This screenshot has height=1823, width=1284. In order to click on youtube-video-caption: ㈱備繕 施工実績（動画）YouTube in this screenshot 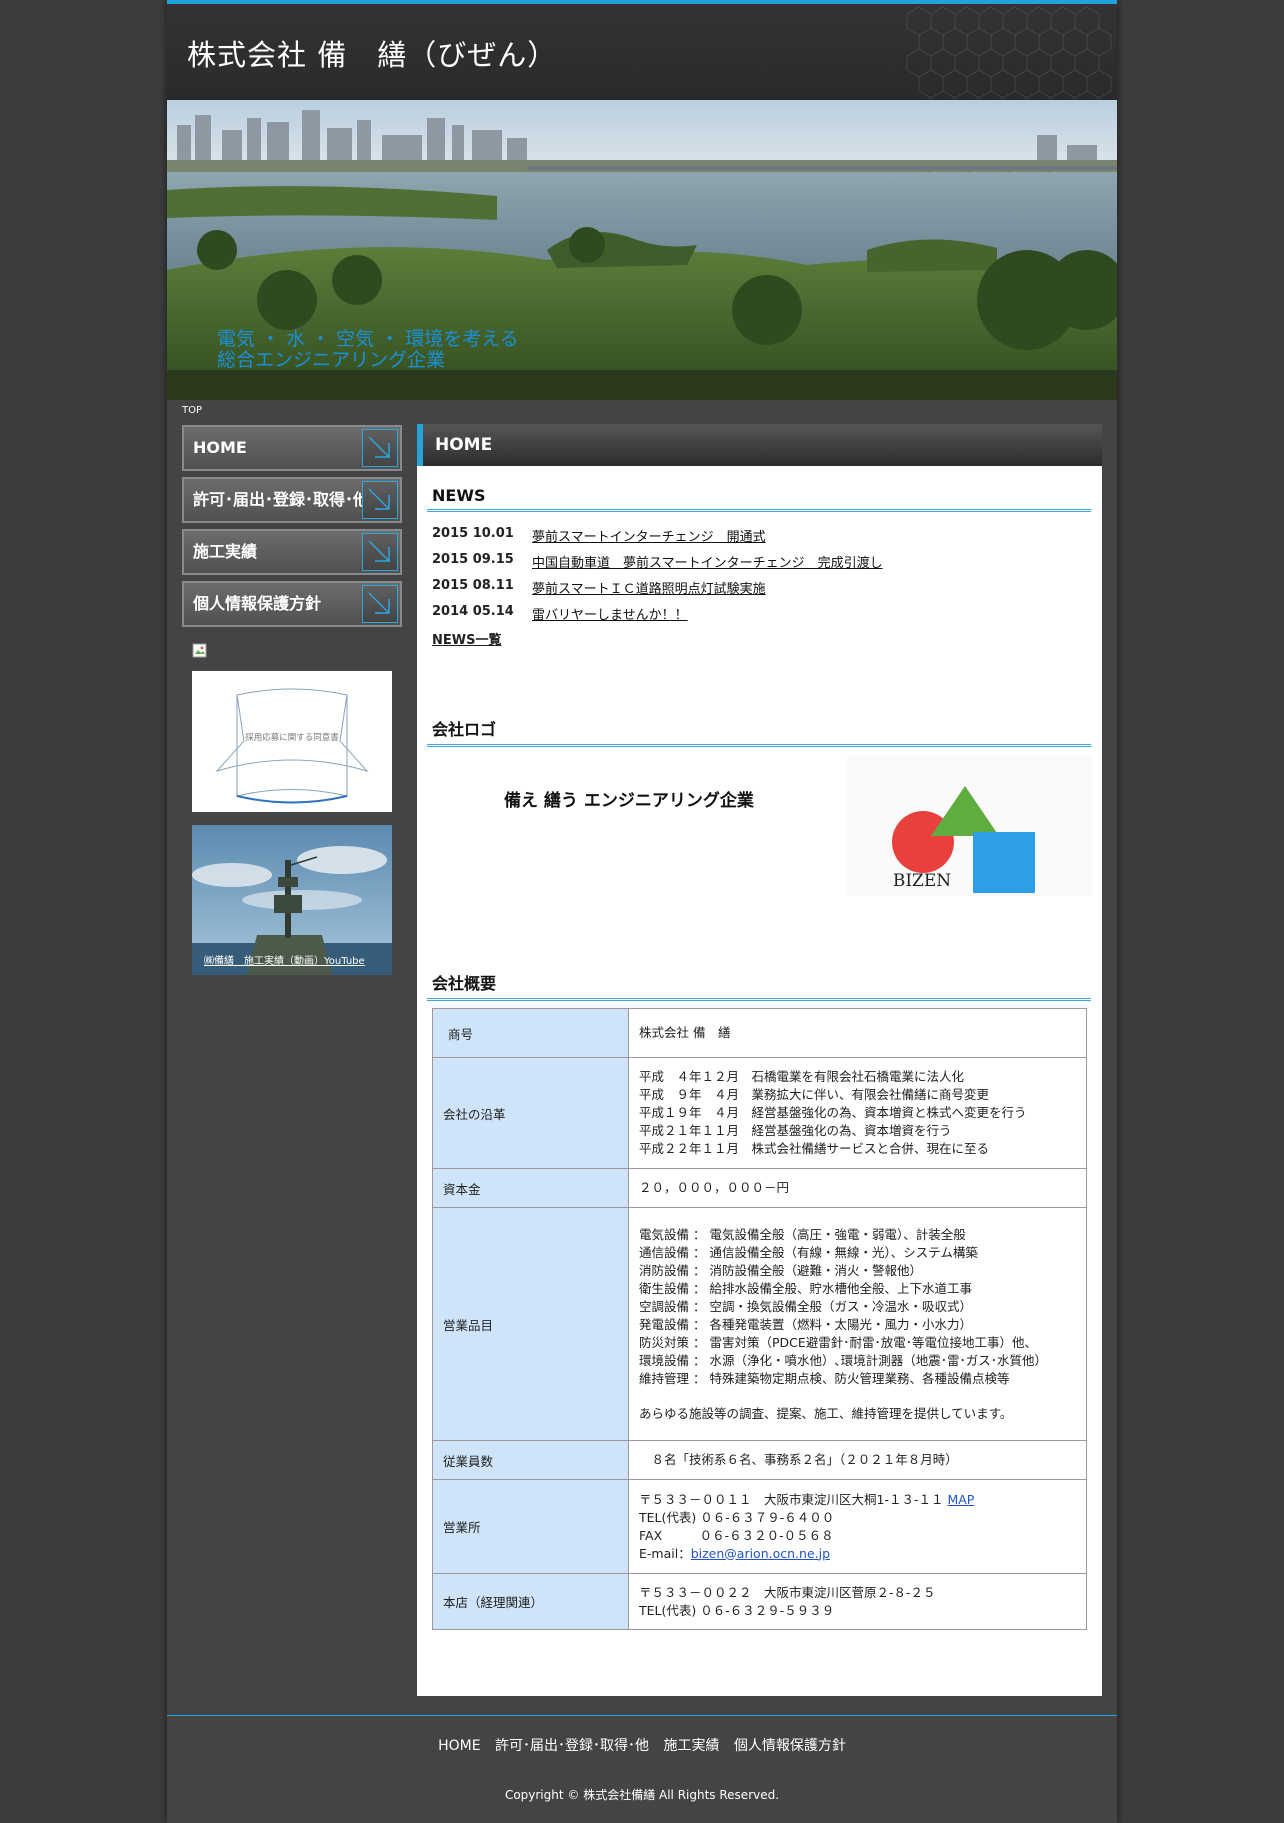, I will do `click(284, 959)`.